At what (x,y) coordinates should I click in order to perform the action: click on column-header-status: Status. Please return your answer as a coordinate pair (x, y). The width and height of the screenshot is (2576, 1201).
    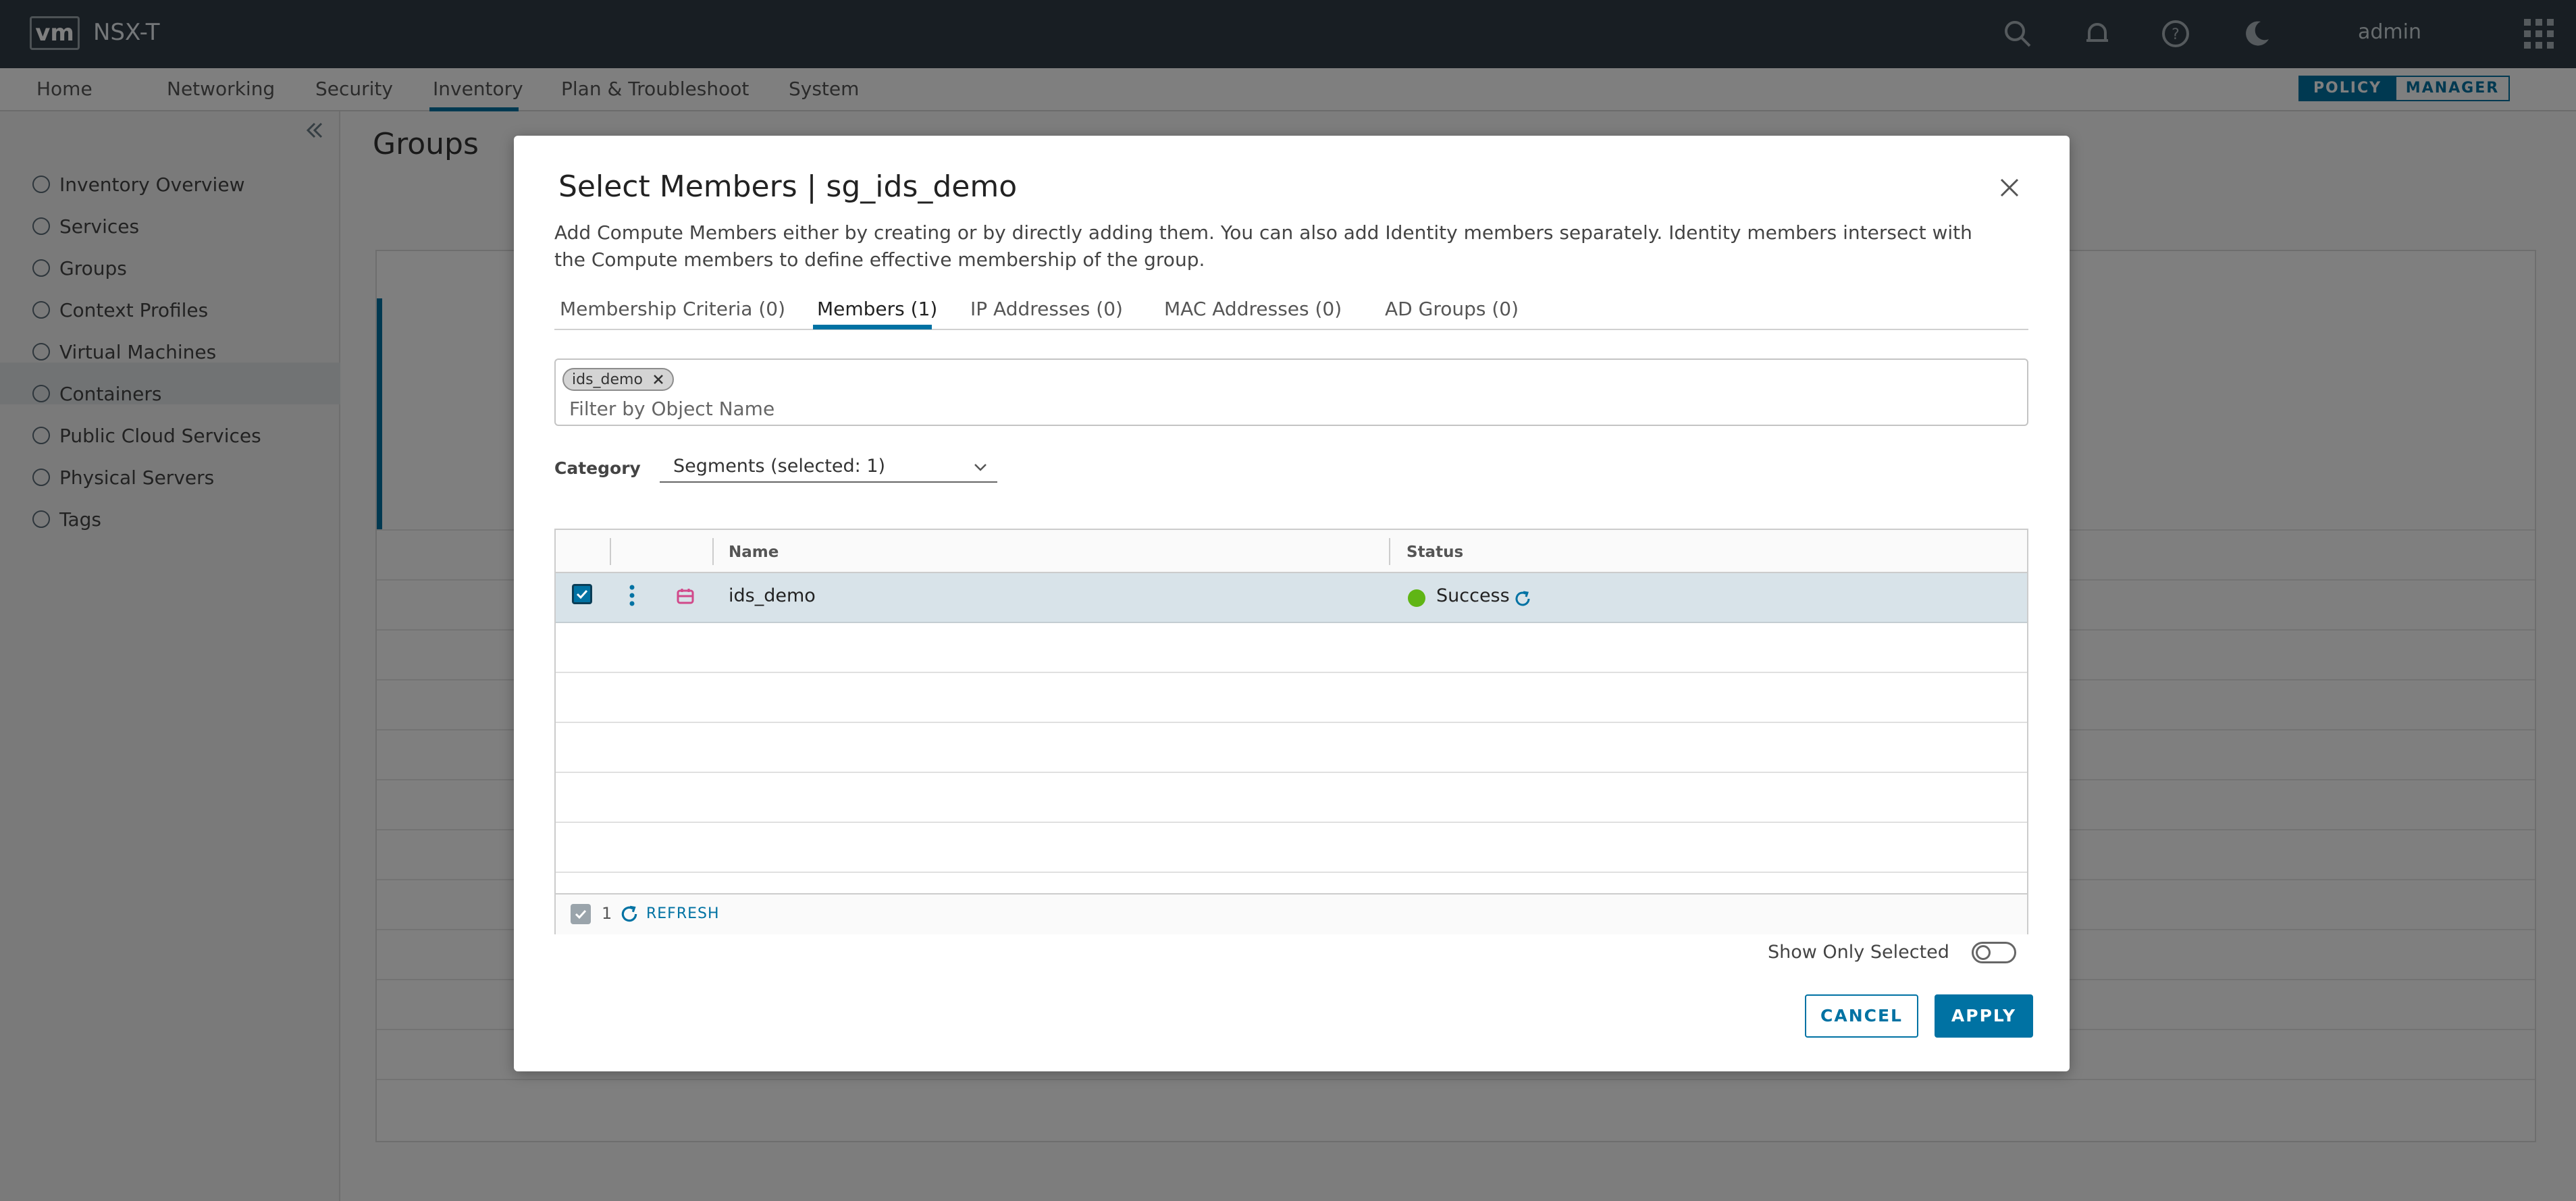
    Looking at the image, I should click on (1435, 552).